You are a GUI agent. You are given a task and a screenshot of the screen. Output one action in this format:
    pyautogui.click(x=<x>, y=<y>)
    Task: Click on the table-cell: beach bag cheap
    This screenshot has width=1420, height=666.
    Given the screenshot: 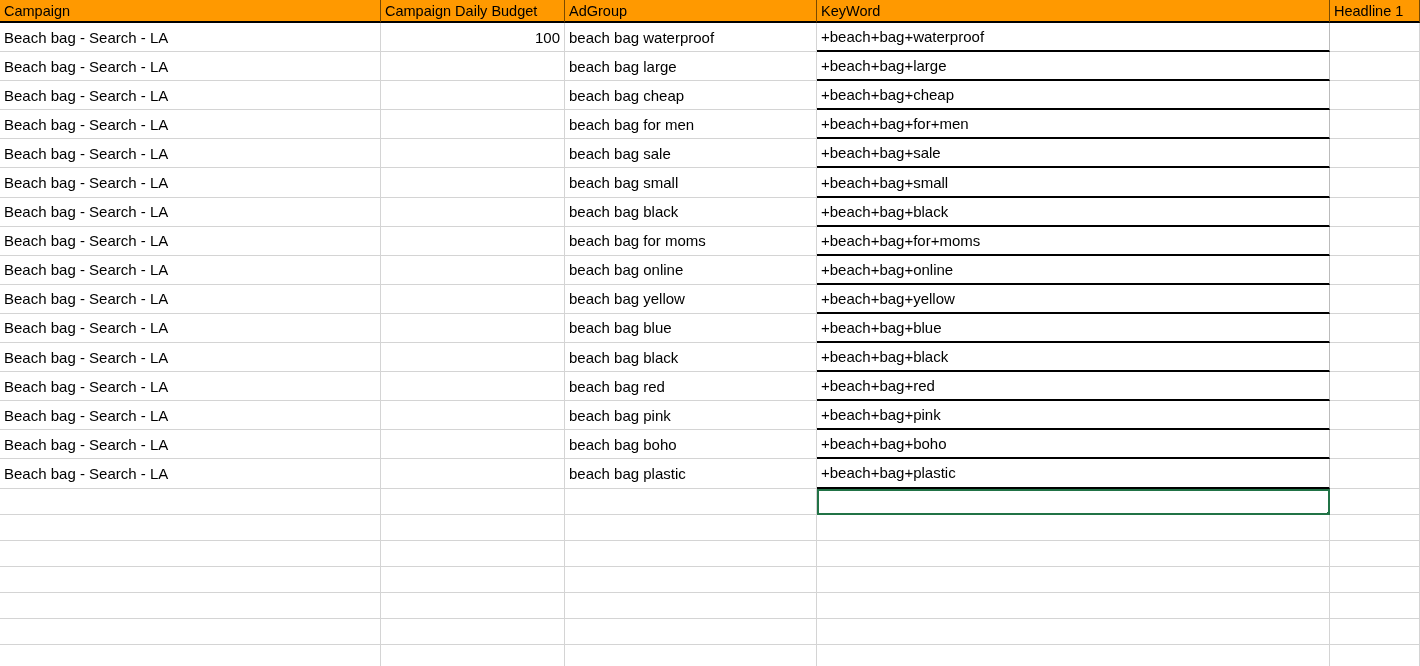 What is the action you would take?
    pyautogui.click(x=627, y=95)
    